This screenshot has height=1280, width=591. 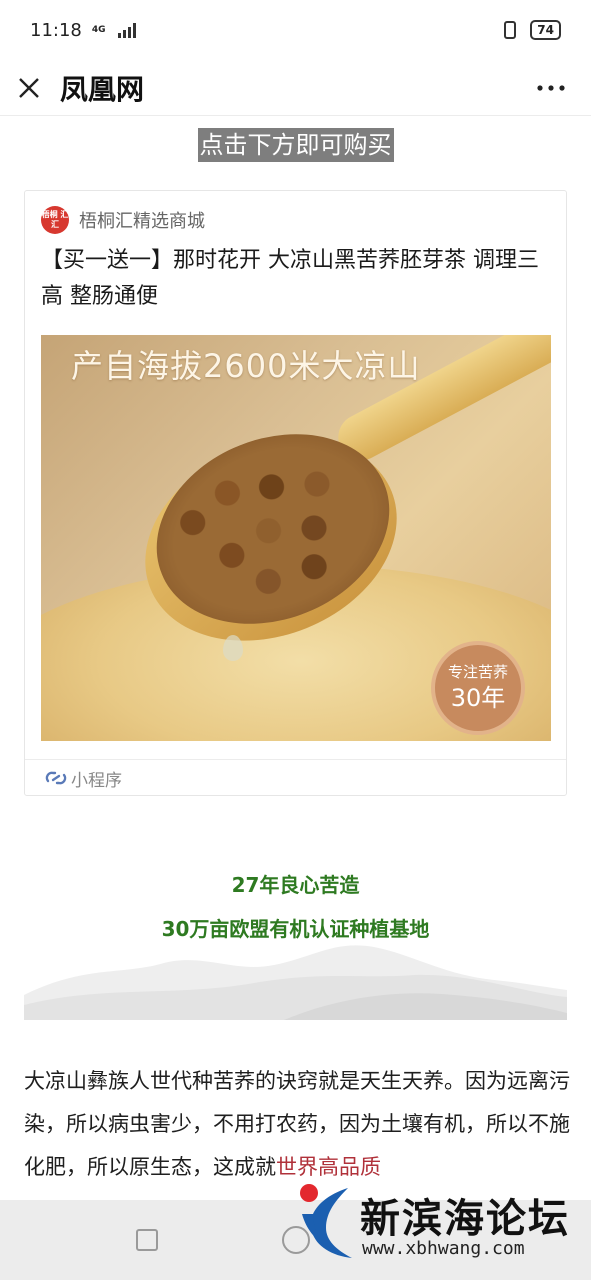 What do you see at coordinates (56, 30) in the screenshot?
I see `status-time: 11:18` at bounding box center [56, 30].